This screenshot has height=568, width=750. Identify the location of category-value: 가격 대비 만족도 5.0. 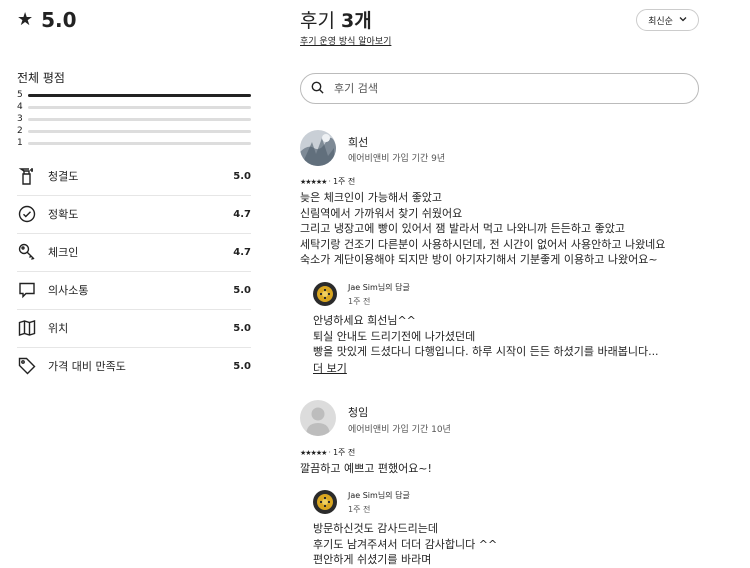
(134, 366).